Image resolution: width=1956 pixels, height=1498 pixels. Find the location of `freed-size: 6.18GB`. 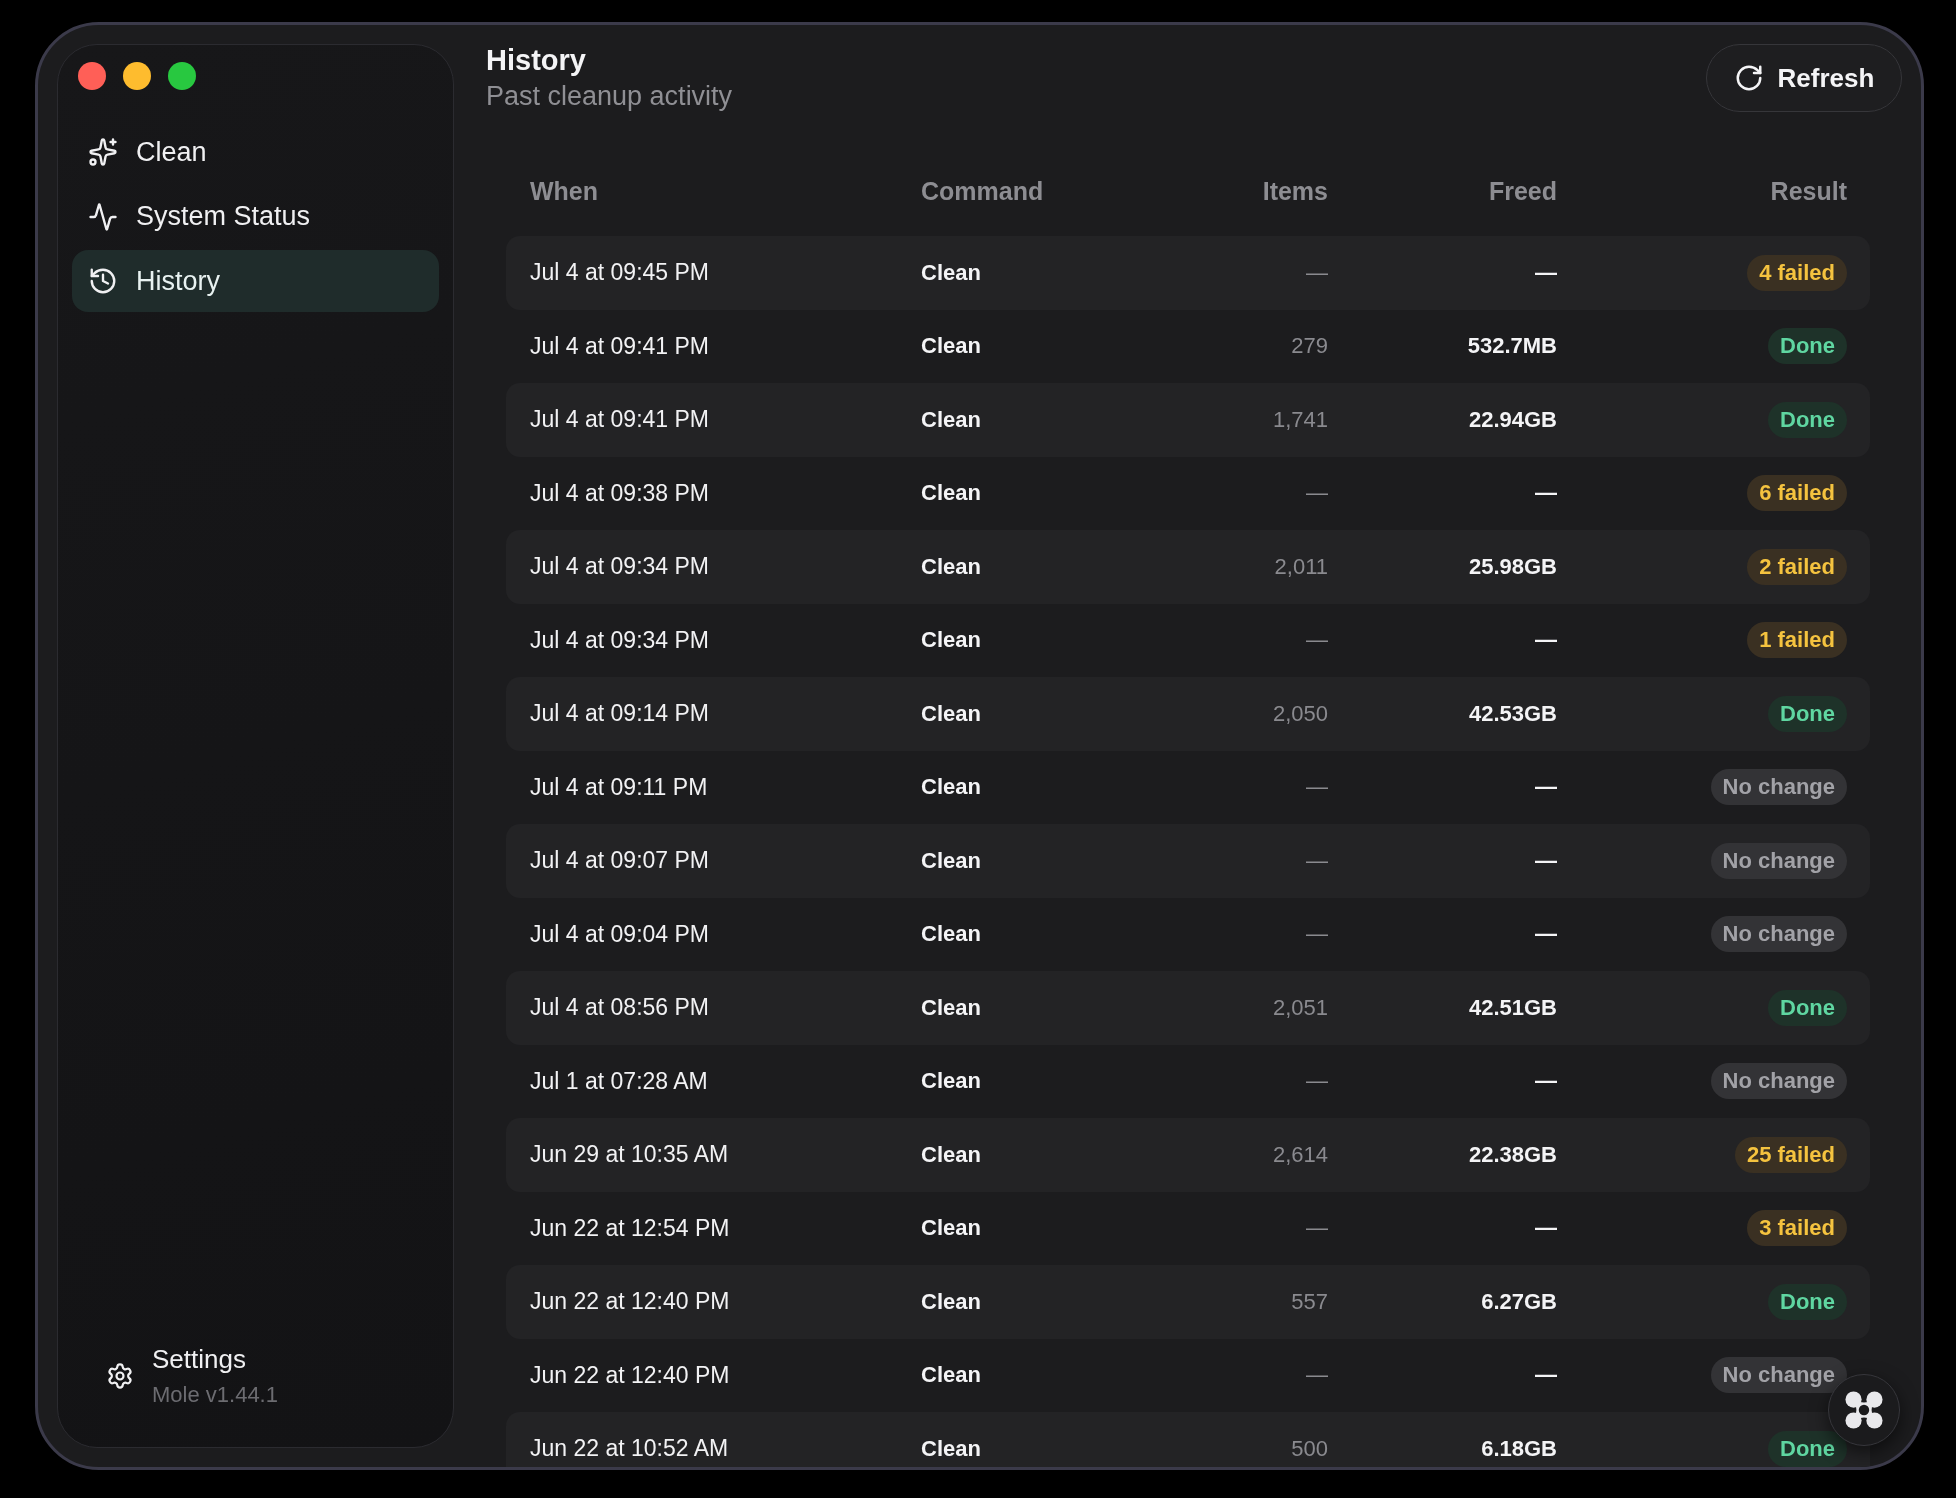

freed-size: 6.18GB is located at coordinates (1519, 1448).